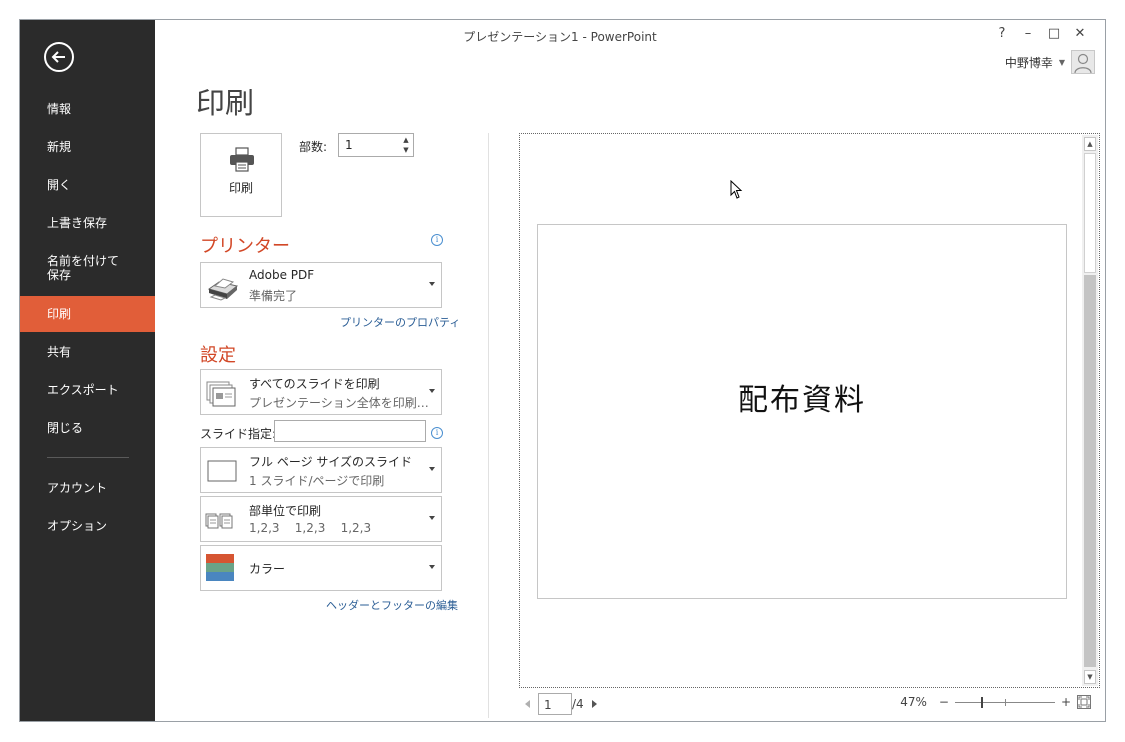  Describe the element at coordinates (87, 428) in the screenshot. I see `sidebar-item-close: 閉じる` at that location.